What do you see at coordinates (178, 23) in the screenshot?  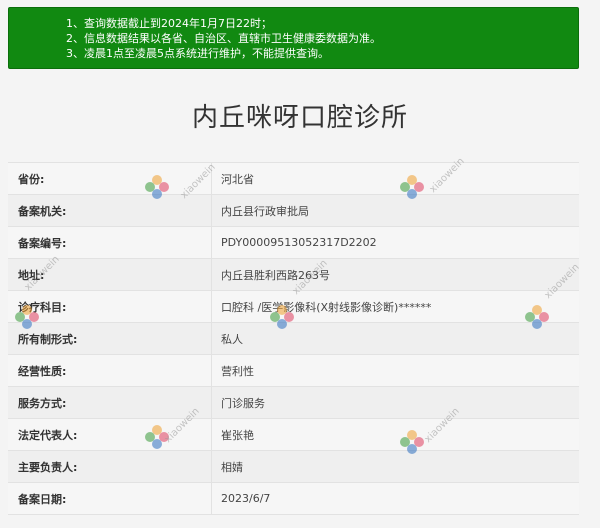 I see `notice-line-text: 查询数据截止到2024年1月7日22时；` at bounding box center [178, 23].